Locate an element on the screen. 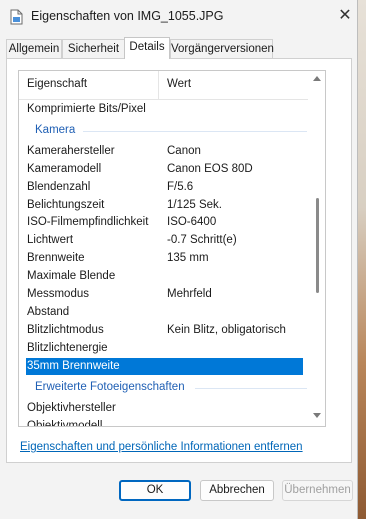 Image resolution: width=366 pixels, height=519 pixels. file-icon is located at coordinates (16, 17).